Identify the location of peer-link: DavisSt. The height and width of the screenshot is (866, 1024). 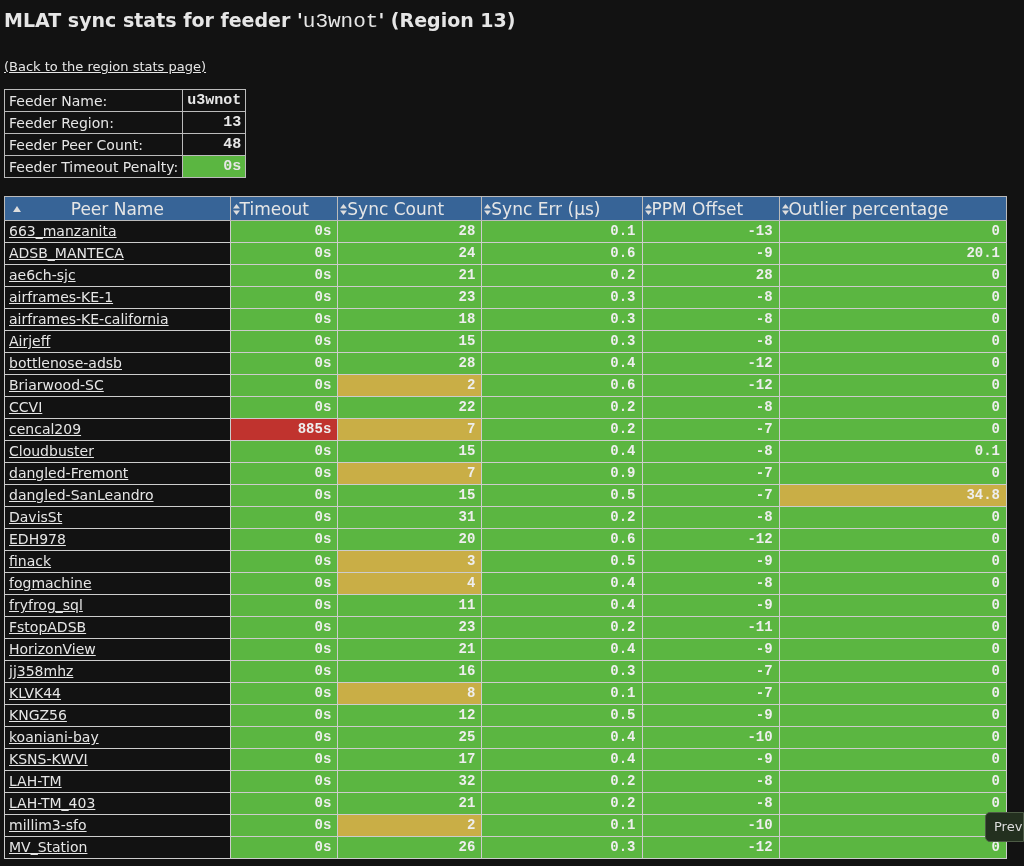
(36, 517).